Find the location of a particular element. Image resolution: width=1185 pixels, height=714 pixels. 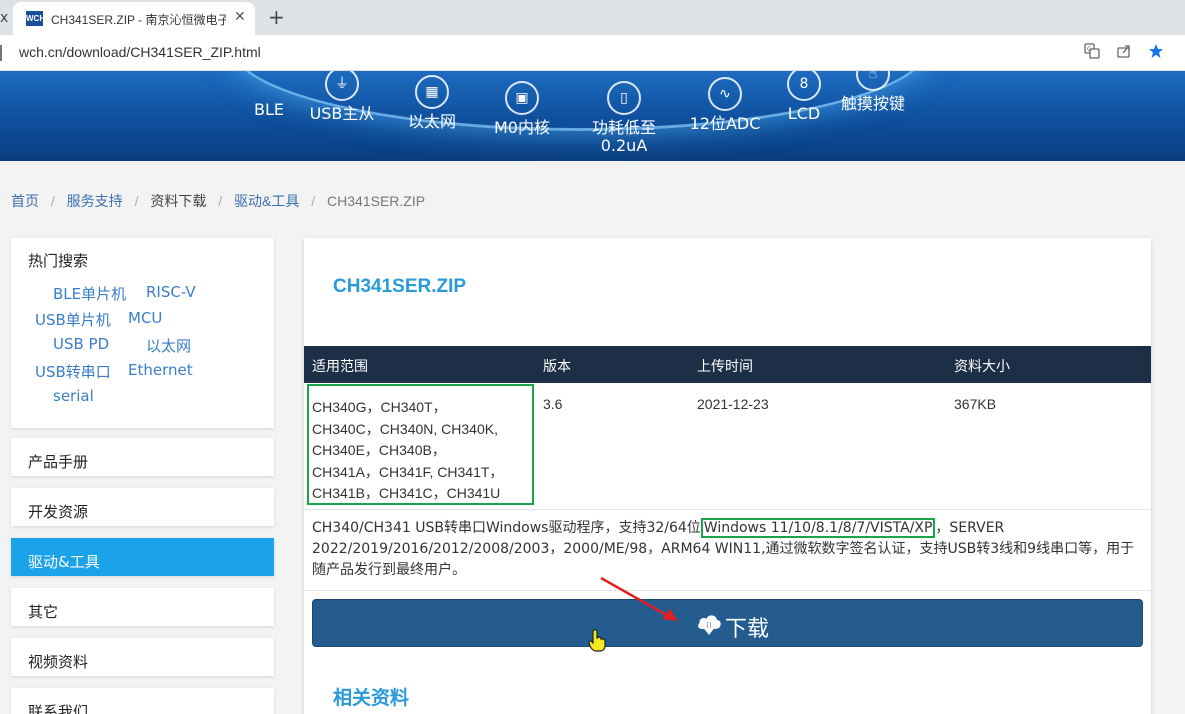

hand-cursor-icon is located at coordinates (597, 640).